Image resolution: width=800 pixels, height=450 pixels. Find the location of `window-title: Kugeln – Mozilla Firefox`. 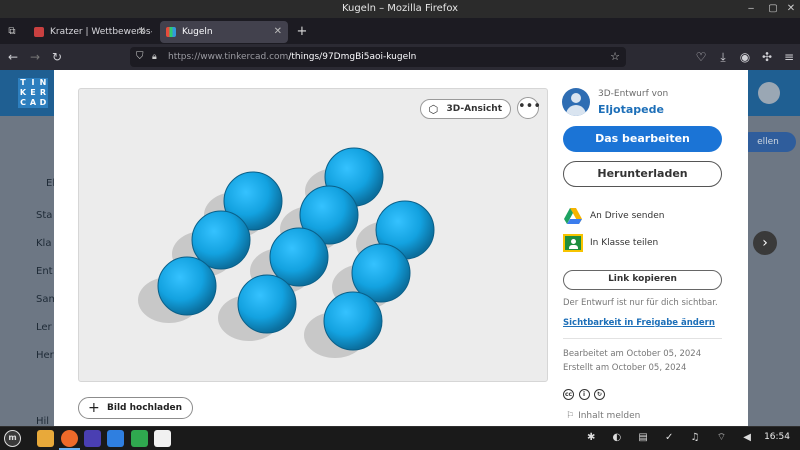

window-title: Kugeln – Mozilla Firefox is located at coordinates (400, 8).